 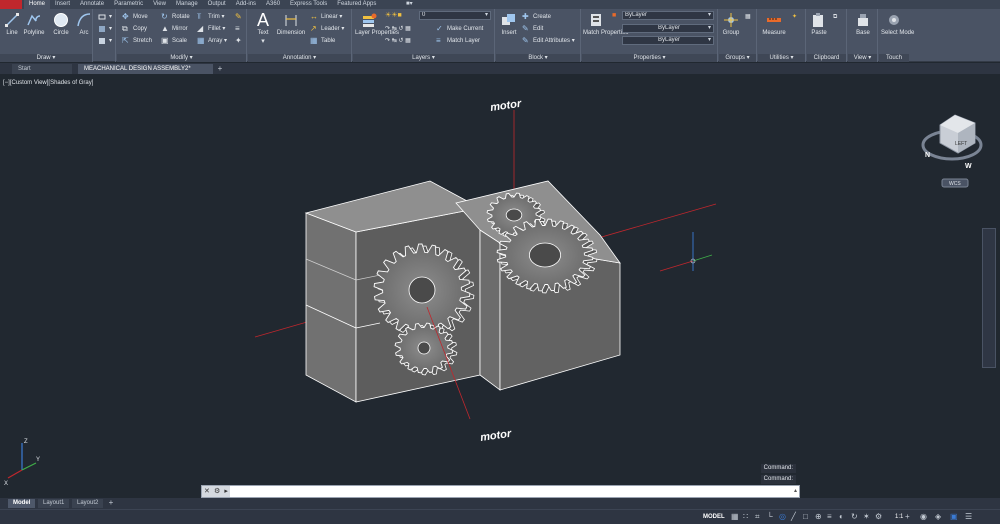 What do you see at coordinates (246, 4) in the screenshot?
I see `ribbon-tab-add-ins: Add-ins` at bounding box center [246, 4].